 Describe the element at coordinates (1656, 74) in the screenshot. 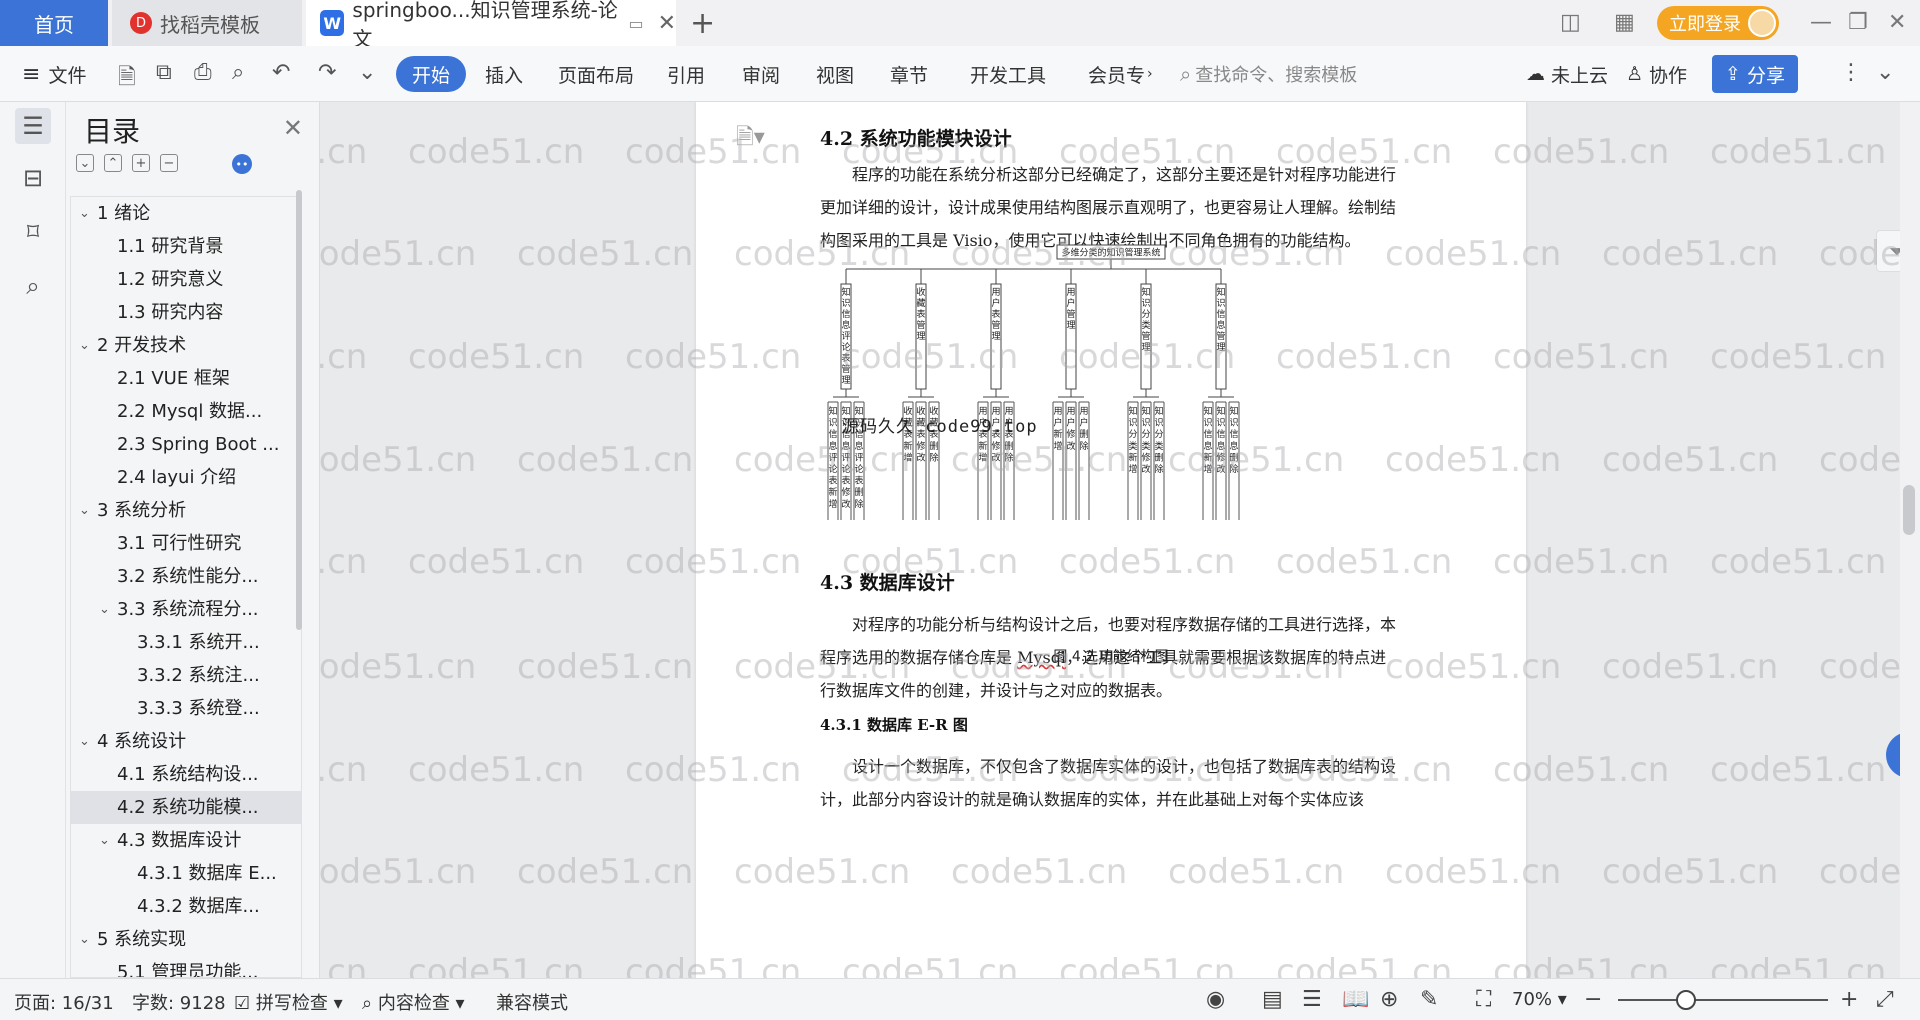

I see `collab-button: ♙ 协作` at that location.